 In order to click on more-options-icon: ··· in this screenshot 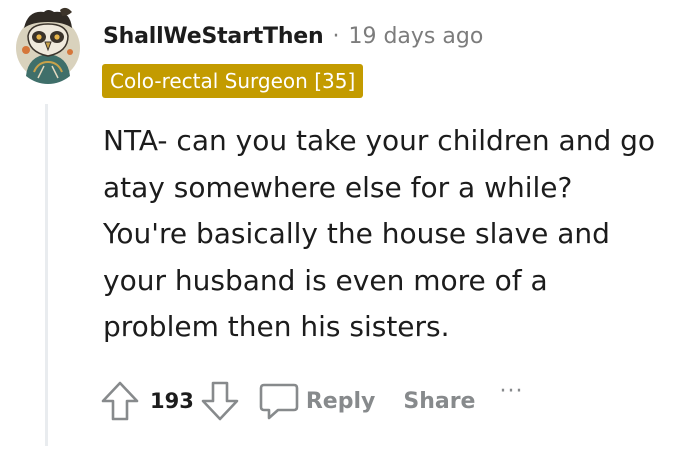, I will do `click(511, 391)`.